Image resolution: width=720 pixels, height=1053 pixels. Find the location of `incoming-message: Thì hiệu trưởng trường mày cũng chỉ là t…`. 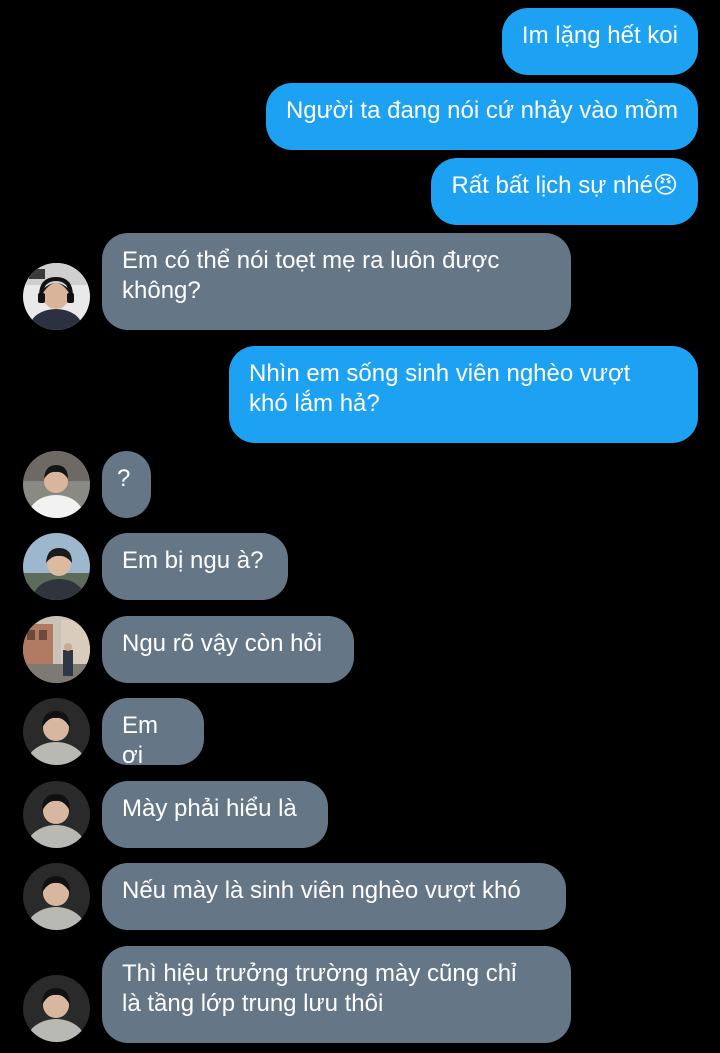

incoming-message: Thì hiệu trưởng trường mày cũng chỉ là t… is located at coordinates (336, 994).